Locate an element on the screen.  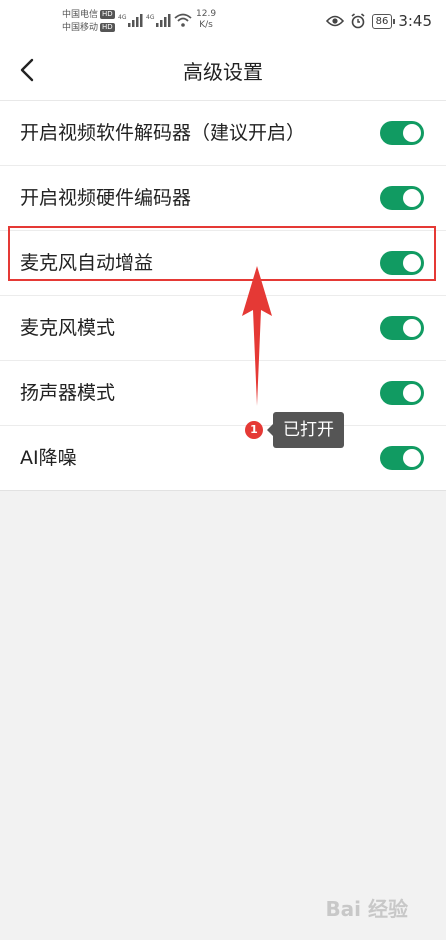
wifi-icon is located at coordinates (183, 20).